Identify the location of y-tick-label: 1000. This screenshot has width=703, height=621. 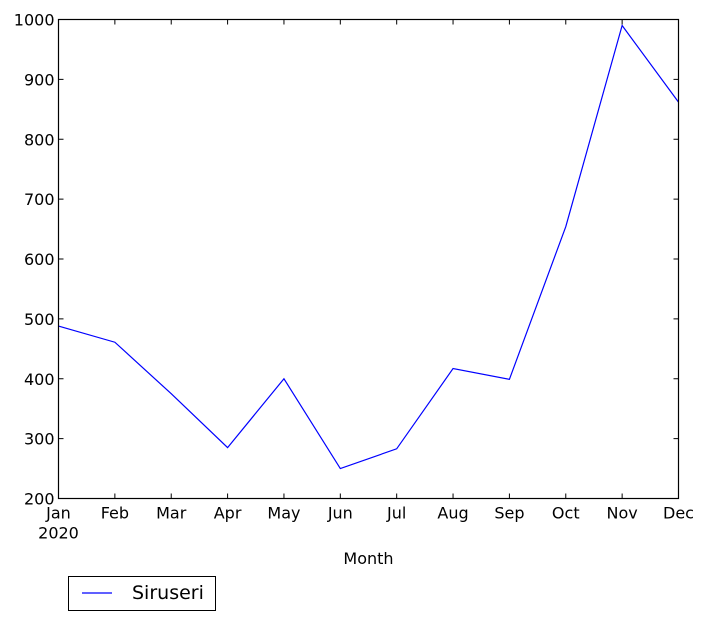
(34, 20).